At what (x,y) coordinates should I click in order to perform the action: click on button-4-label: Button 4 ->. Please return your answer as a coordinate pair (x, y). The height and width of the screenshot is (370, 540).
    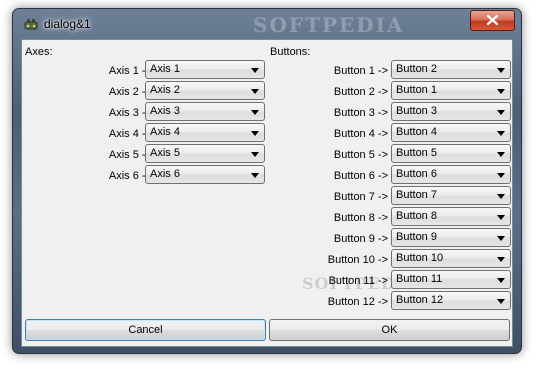
    Looking at the image, I should click on (360, 134).